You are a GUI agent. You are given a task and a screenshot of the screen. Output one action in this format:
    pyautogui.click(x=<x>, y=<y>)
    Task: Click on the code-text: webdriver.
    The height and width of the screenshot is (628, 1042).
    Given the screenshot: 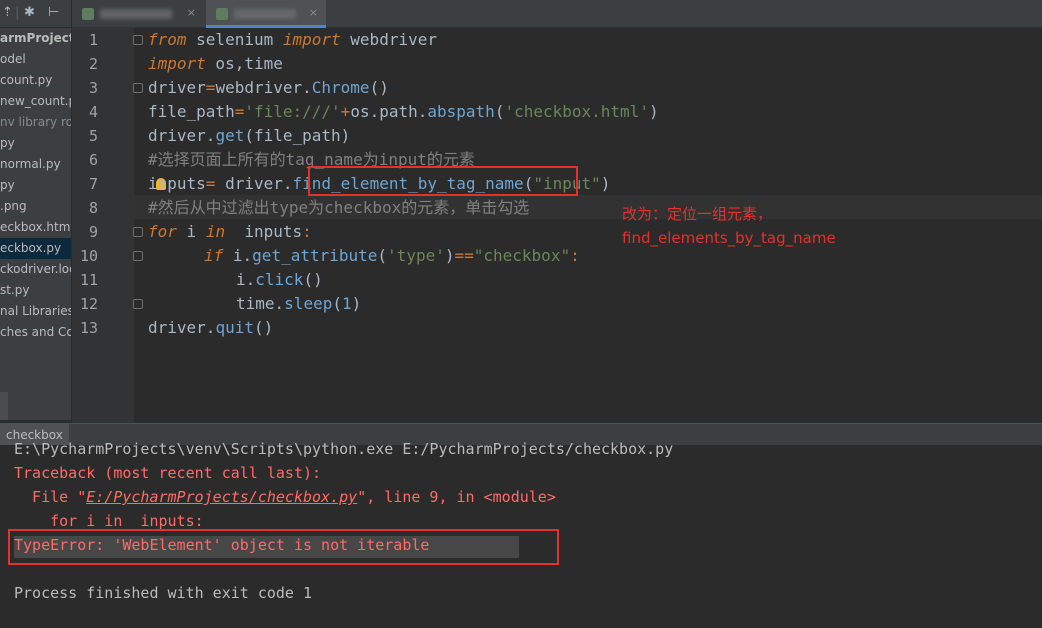 What is the action you would take?
    pyautogui.click(x=263, y=87)
    